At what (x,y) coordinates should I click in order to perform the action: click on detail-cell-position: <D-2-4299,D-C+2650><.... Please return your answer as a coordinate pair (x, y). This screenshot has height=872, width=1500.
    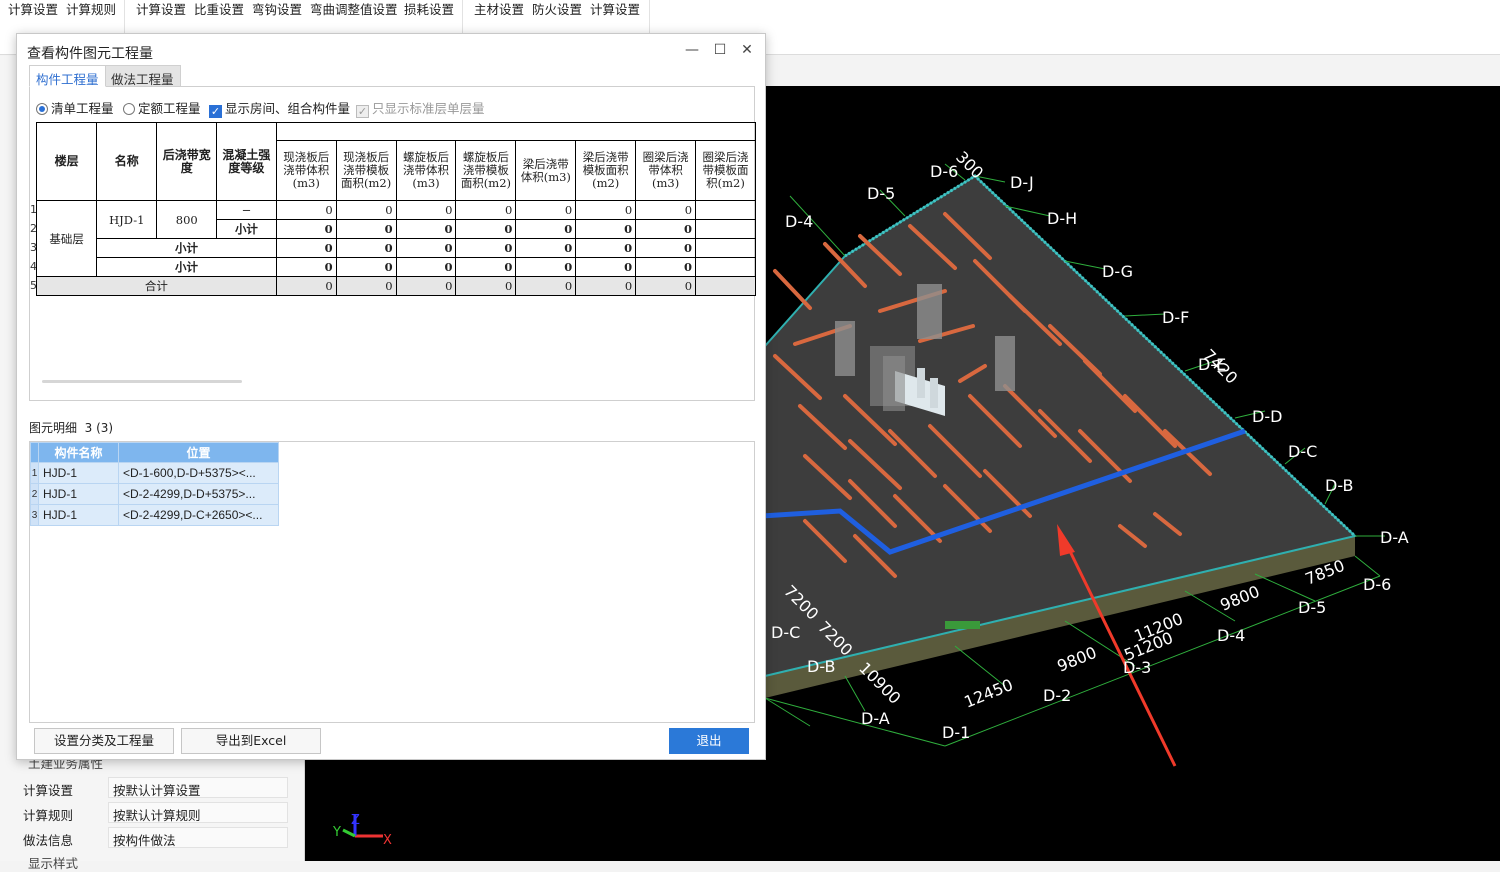
    Looking at the image, I should click on (198, 515).